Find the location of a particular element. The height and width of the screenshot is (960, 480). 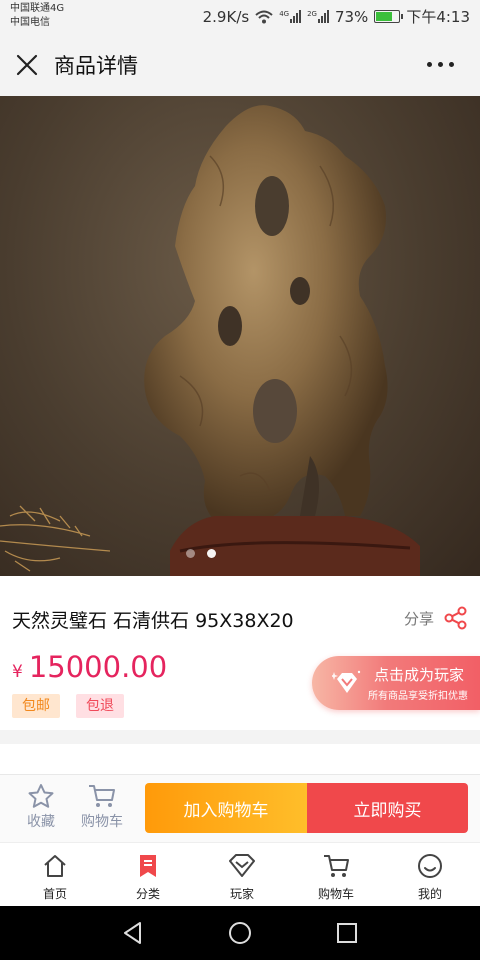

carousel-dot-active is located at coordinates (211, 553).